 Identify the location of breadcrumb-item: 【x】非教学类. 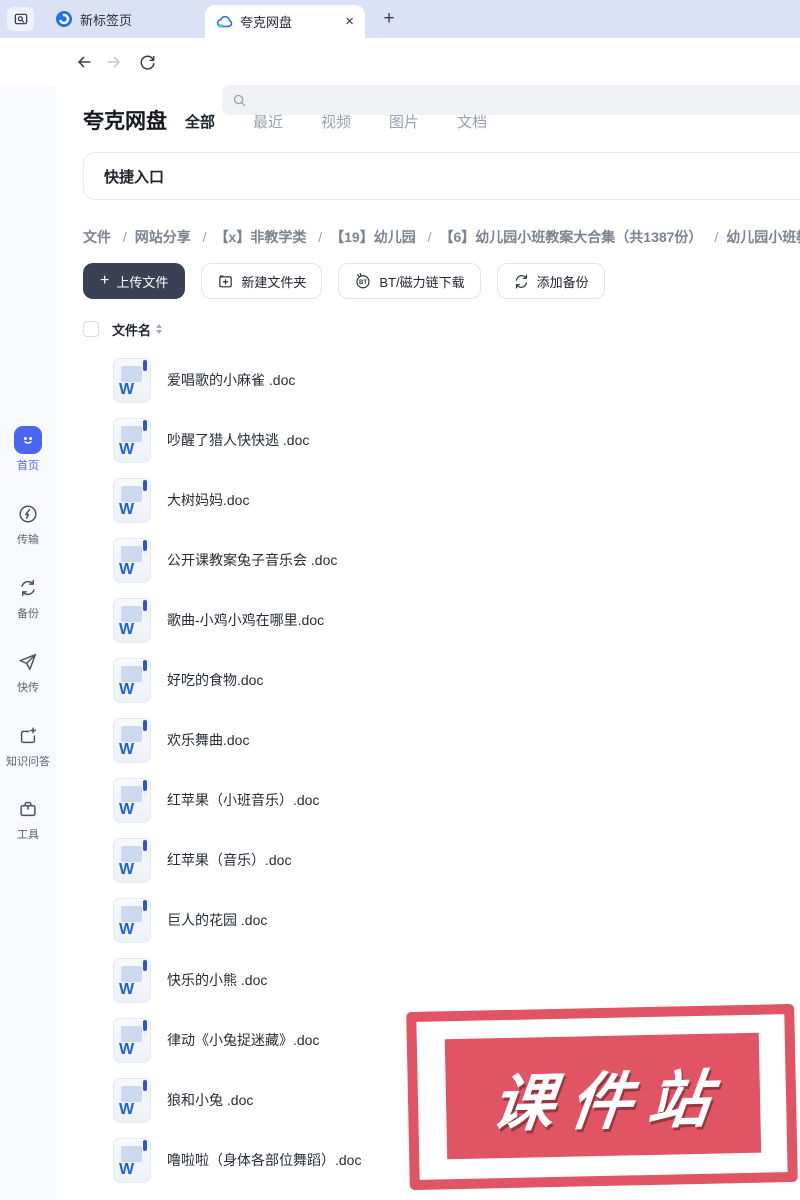
(261, 237).